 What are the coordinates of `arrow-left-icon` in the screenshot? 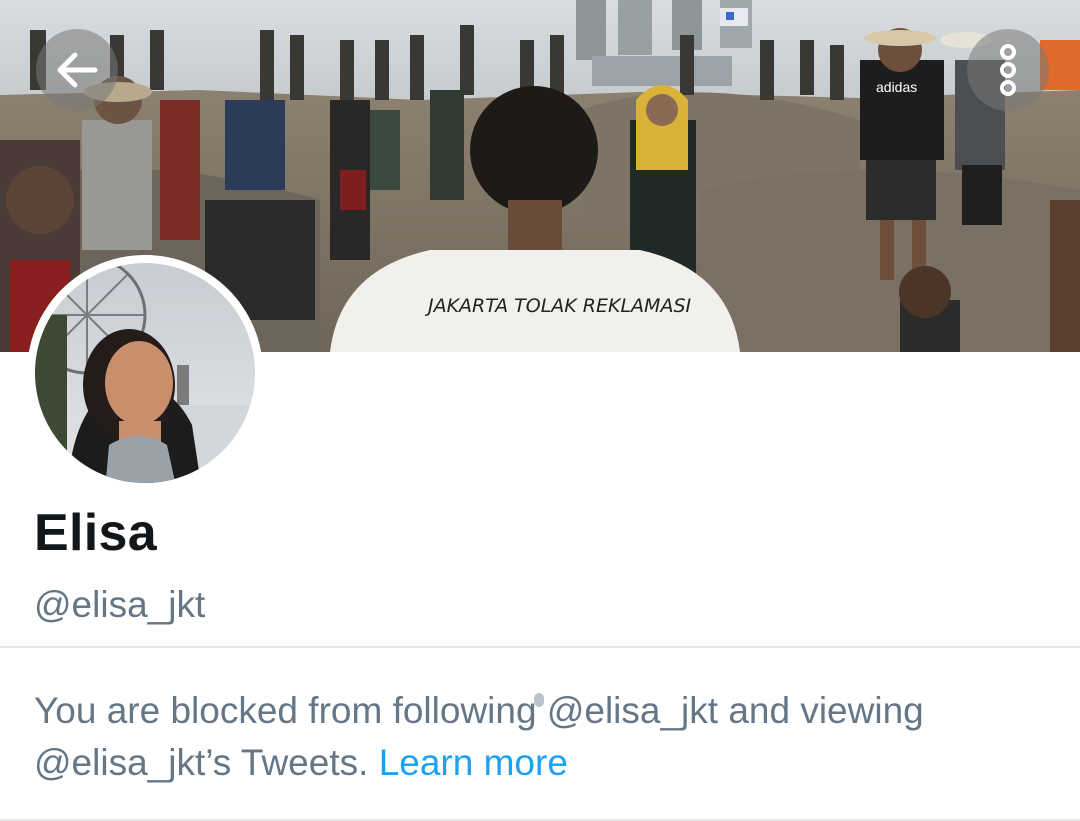 It's located at (77, 70).